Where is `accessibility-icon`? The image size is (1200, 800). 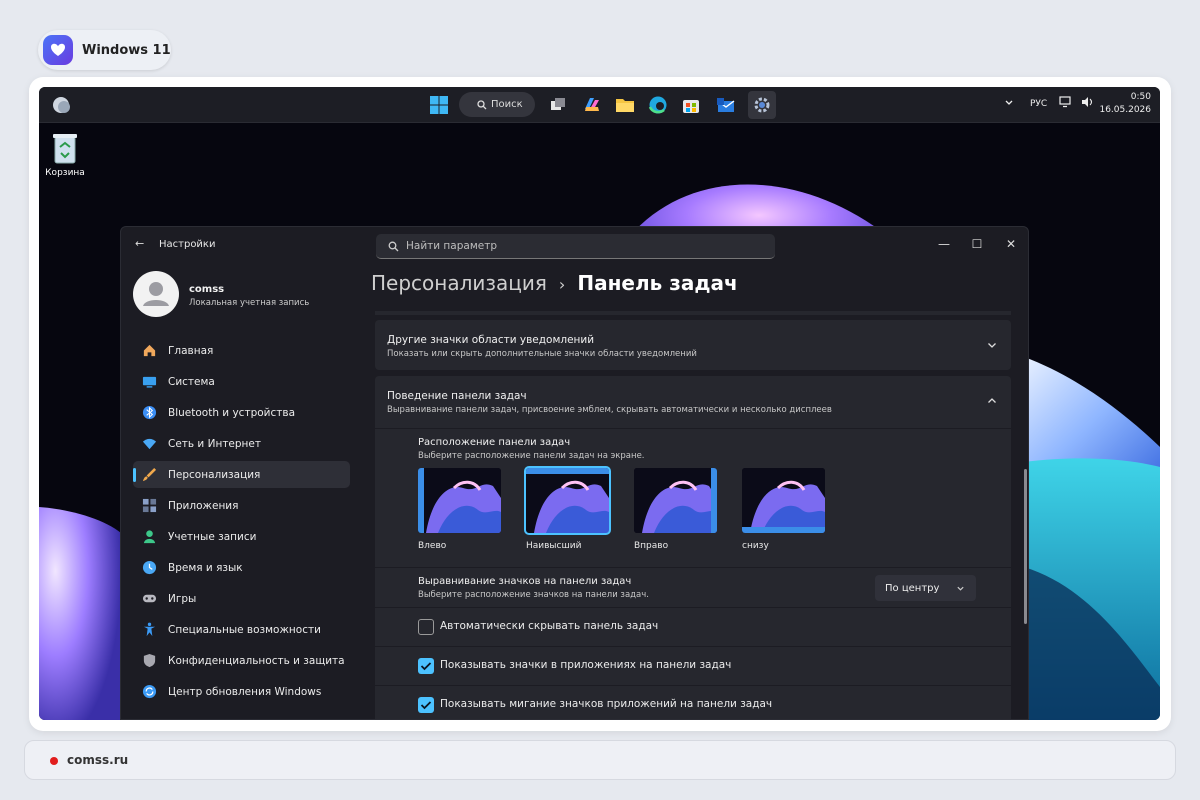
accessibility-icon is located at coordinates (149, 630).